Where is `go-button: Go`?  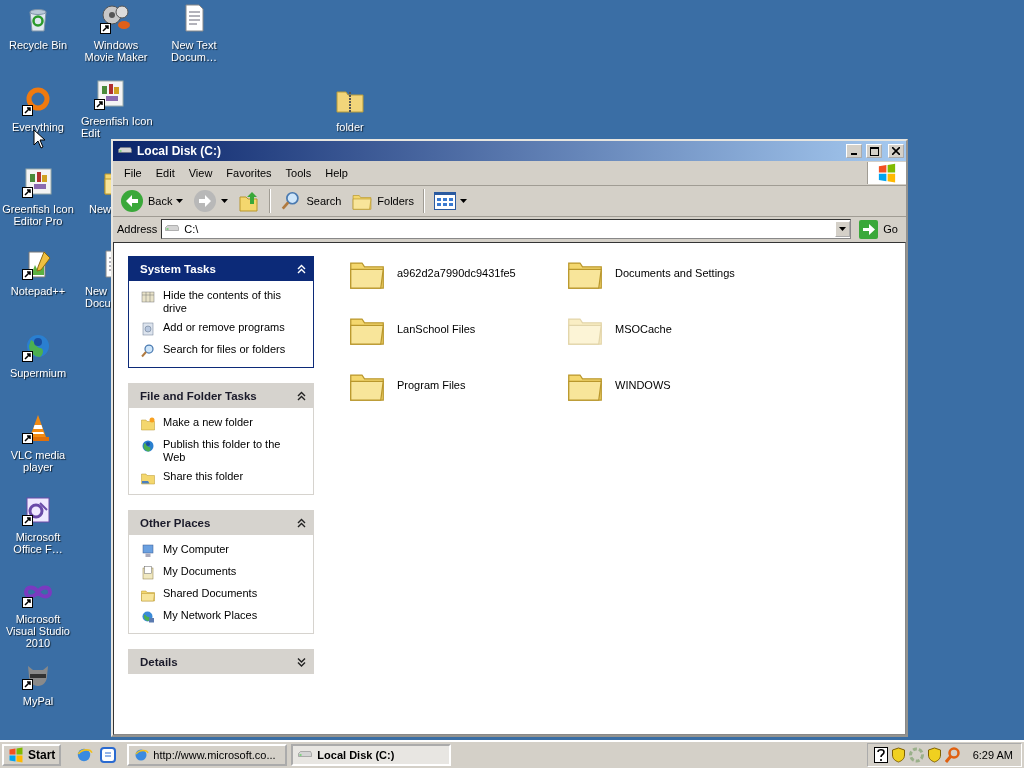 go-button: Go is located at coordinates (878, 229).